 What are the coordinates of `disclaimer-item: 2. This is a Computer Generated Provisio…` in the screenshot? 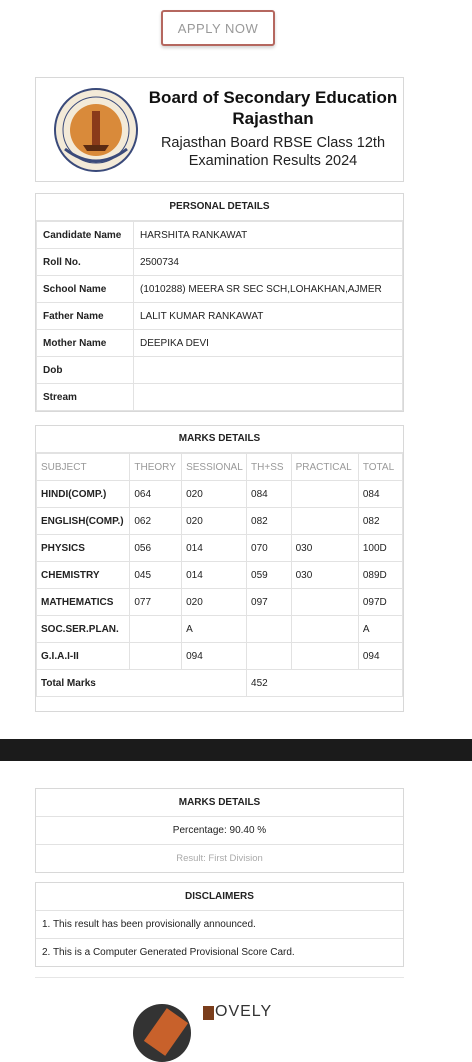 It's located at (168, 952).